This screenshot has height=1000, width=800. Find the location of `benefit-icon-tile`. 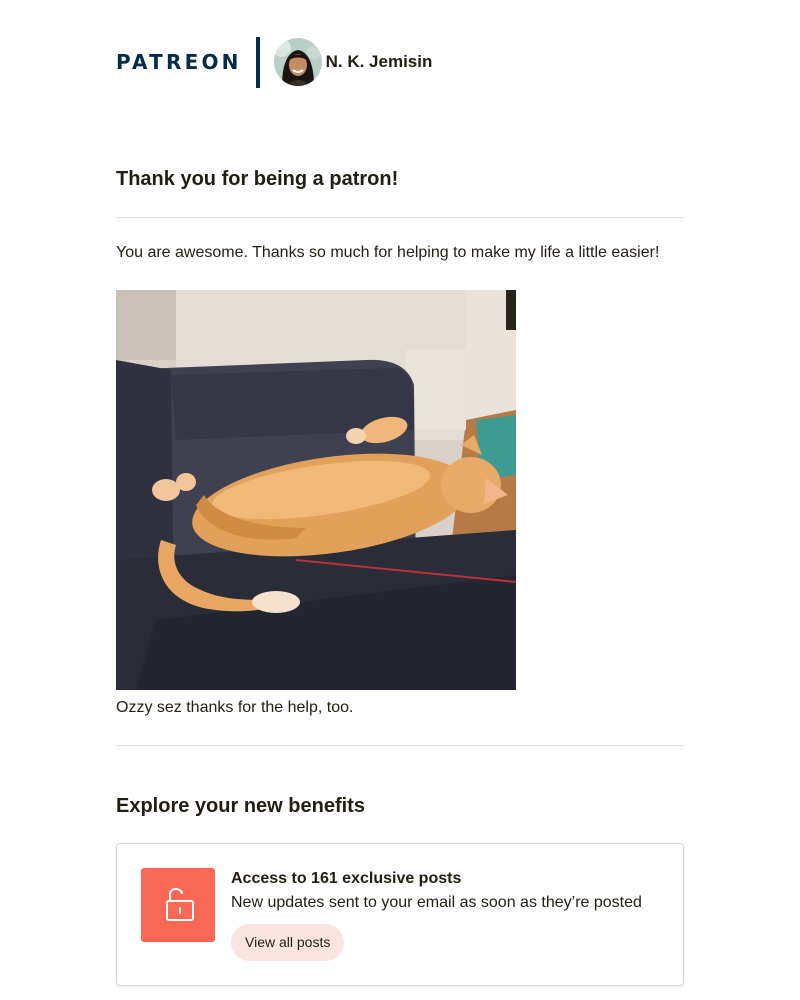

benefit-icon-tile is located at coordinates (178, 905).